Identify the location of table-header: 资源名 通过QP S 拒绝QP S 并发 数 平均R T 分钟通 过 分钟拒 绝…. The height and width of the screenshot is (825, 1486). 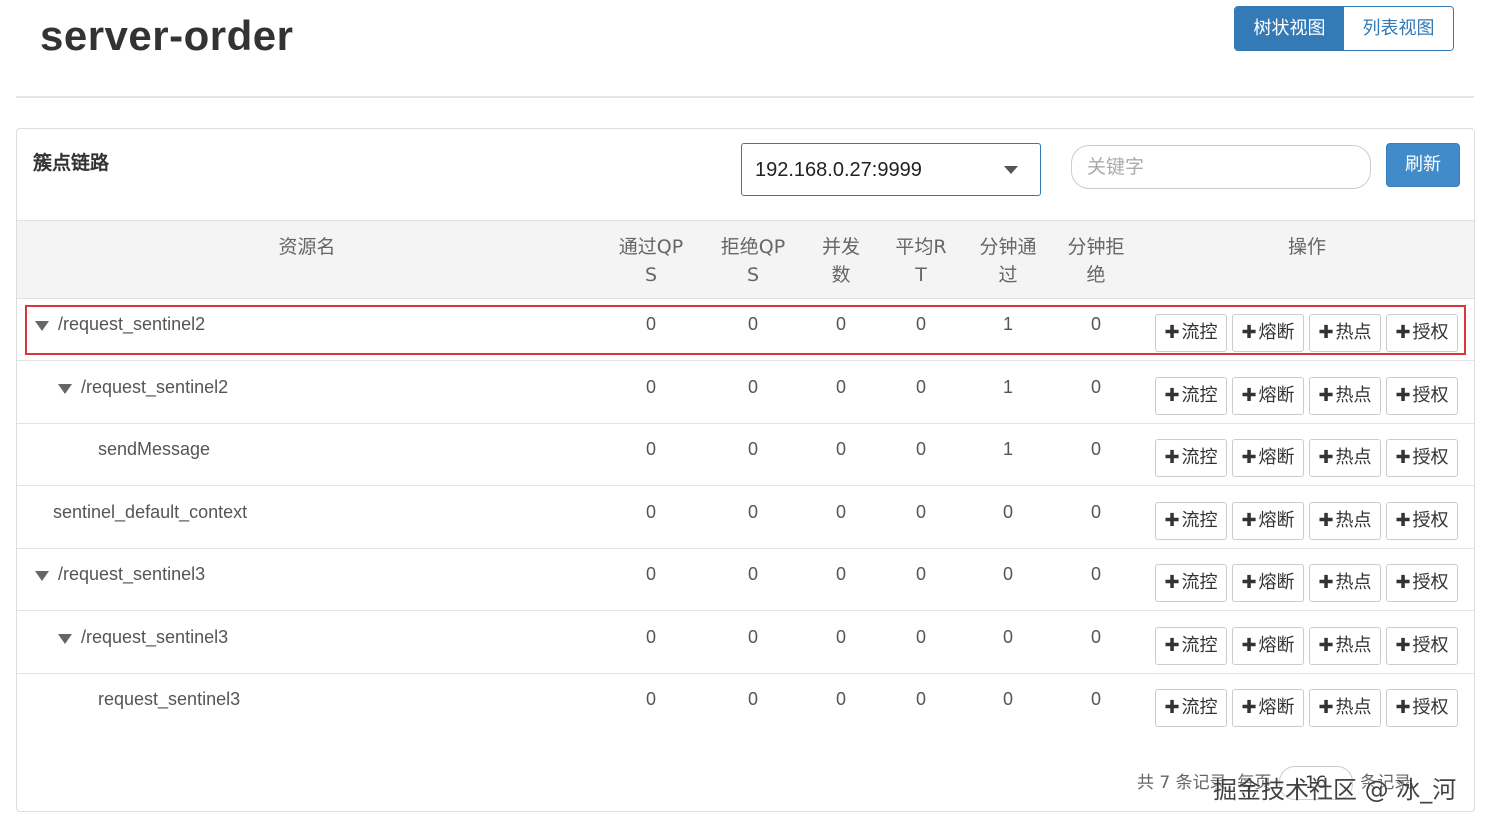
(745, 259).